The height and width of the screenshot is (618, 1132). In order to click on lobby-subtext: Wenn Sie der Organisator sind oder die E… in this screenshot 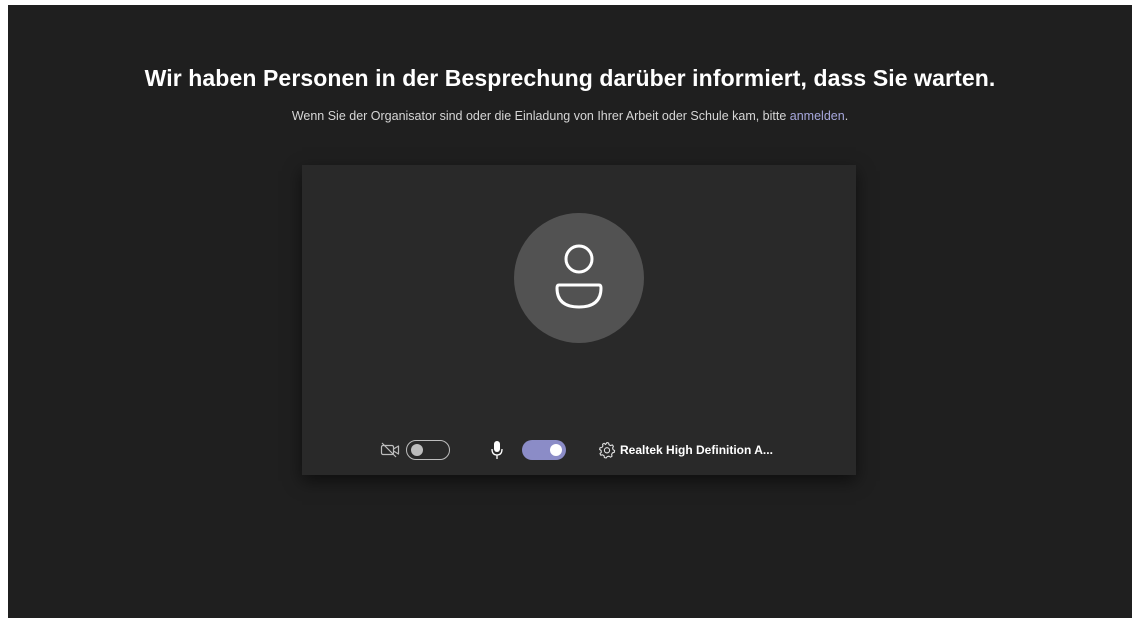, I will do `click(570, 116)`.